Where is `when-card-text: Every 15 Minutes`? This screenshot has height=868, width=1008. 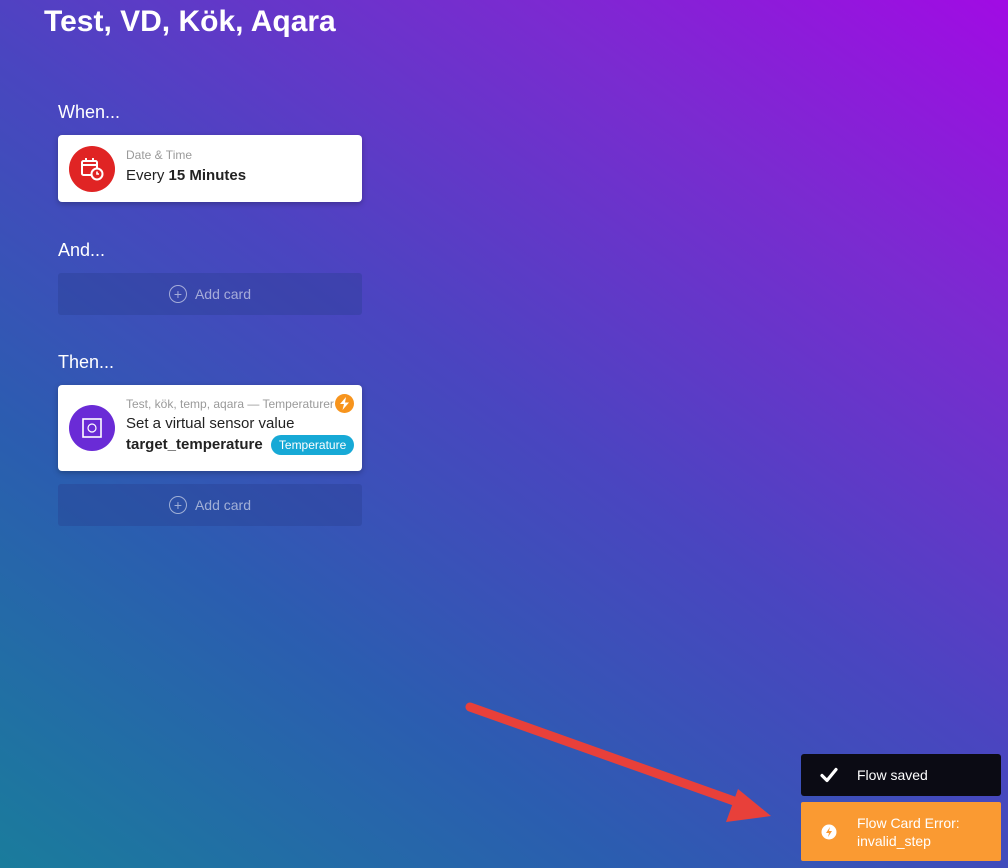
when-card-text: Every 15 Minutes is located at coordinates (186, 176).